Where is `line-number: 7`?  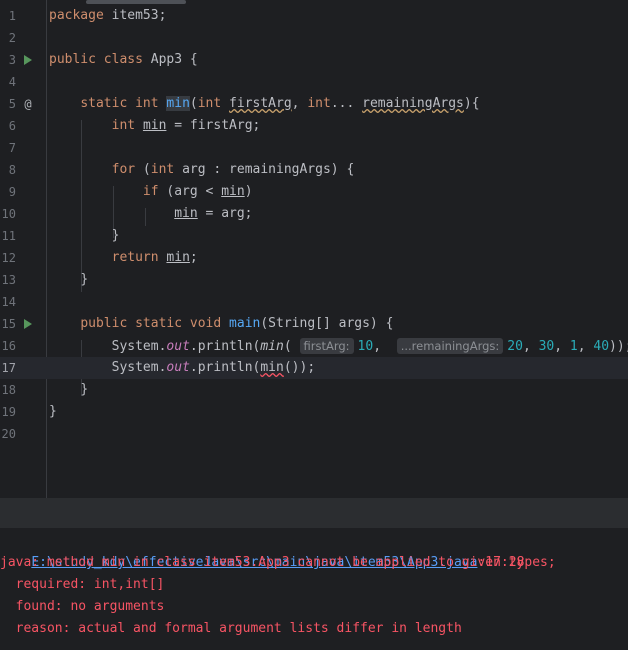 line-number: 7 is located at coordinates (12, 148).